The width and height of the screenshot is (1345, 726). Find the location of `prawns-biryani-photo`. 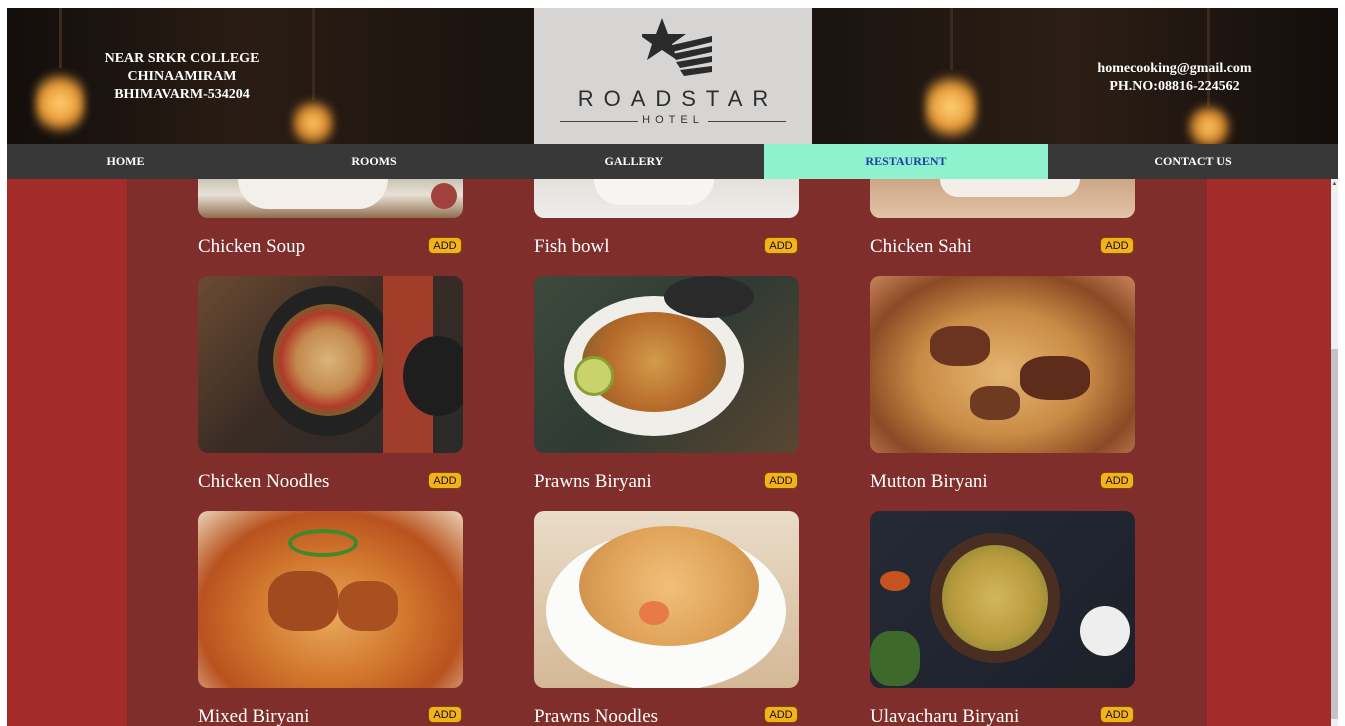

prawns-biryani-photo is located at coordinates (666, 364).